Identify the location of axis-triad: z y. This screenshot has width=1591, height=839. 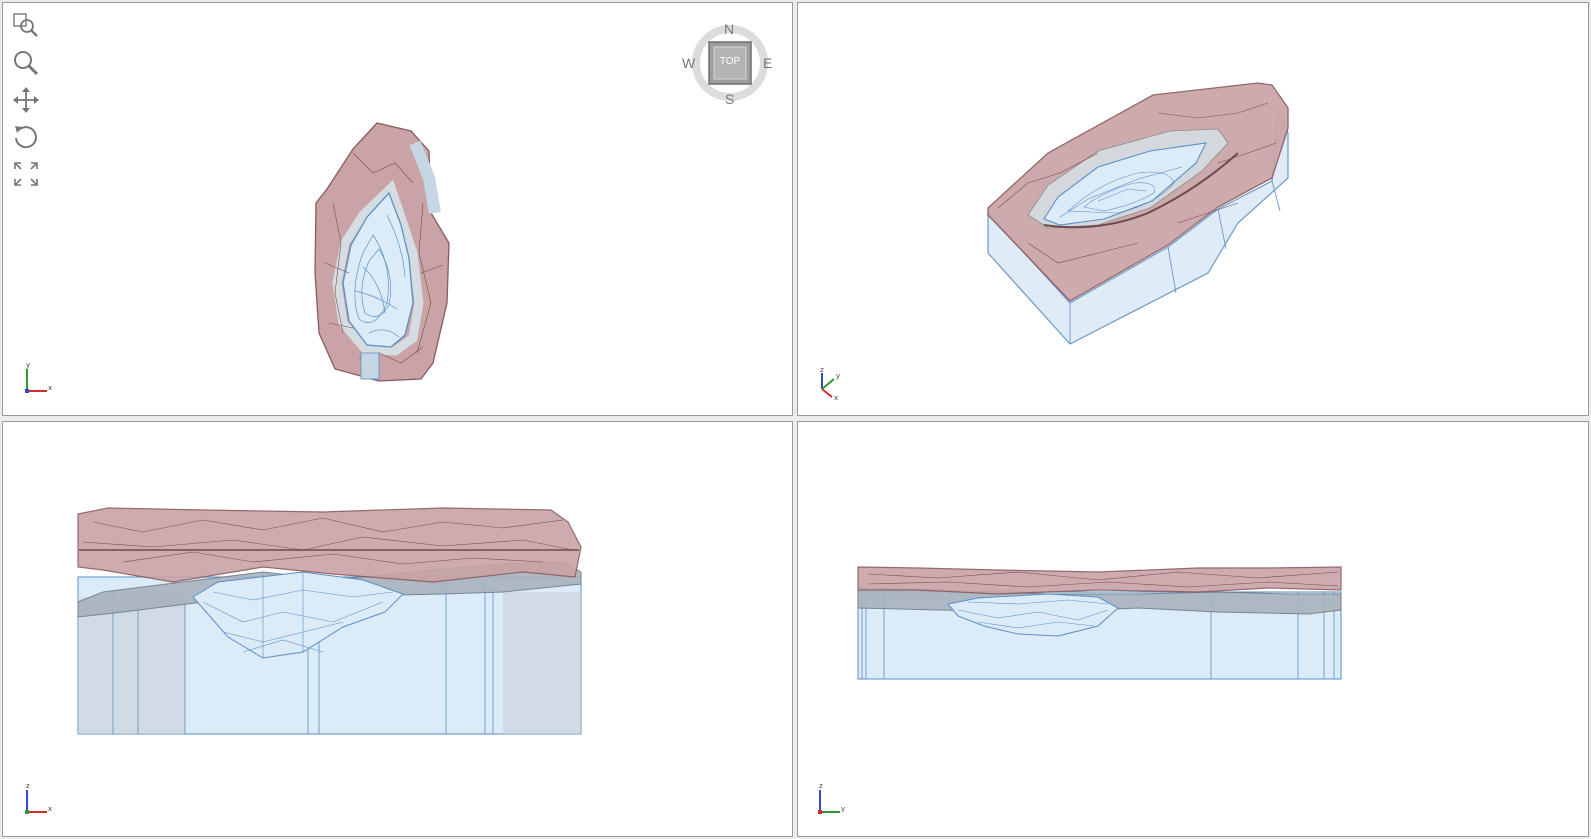
(830, 802).